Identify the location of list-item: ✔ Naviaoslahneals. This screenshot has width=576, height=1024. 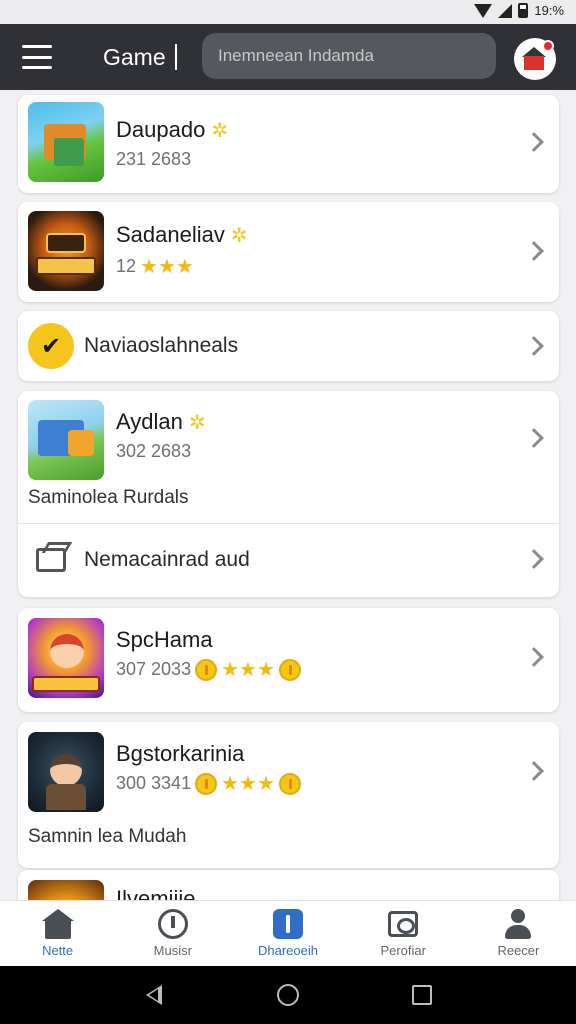
(288, 346).